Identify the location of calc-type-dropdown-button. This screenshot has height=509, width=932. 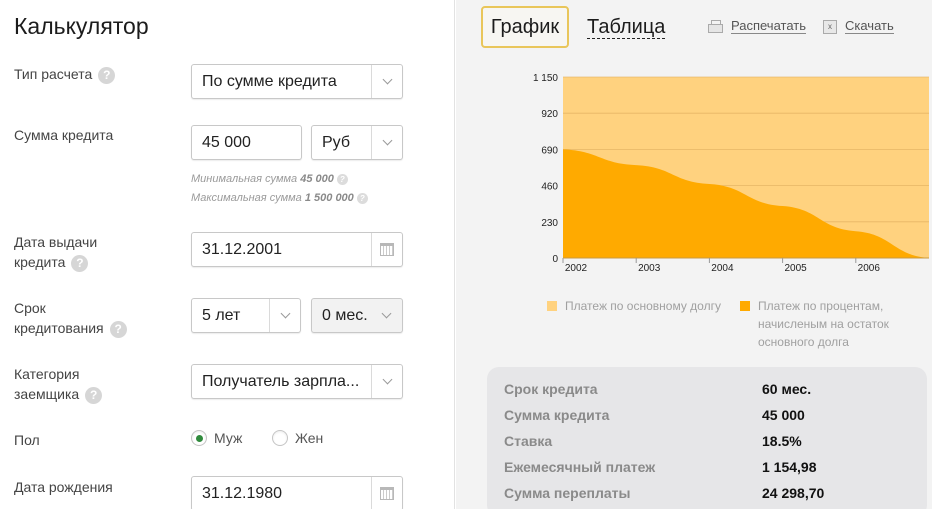
(386, 81).